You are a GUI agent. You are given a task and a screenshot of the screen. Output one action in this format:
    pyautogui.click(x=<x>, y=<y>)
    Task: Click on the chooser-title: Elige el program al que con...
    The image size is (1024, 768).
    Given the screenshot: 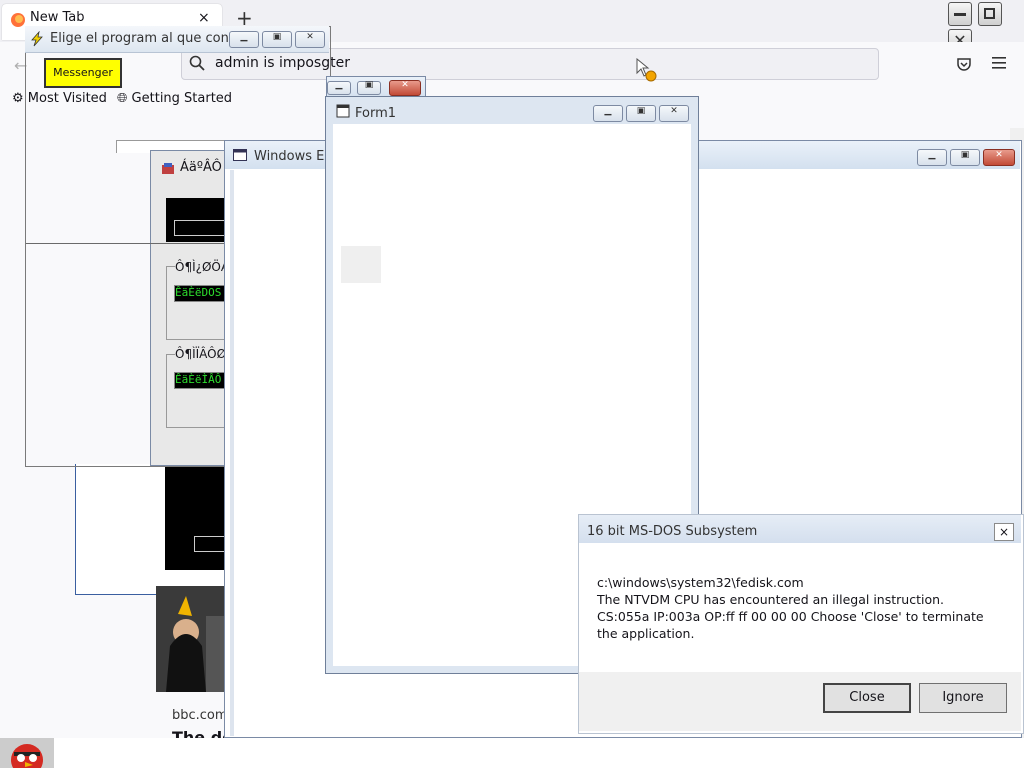 What is the action you would take?
    pyautogui.click(x=146, y=38)
    